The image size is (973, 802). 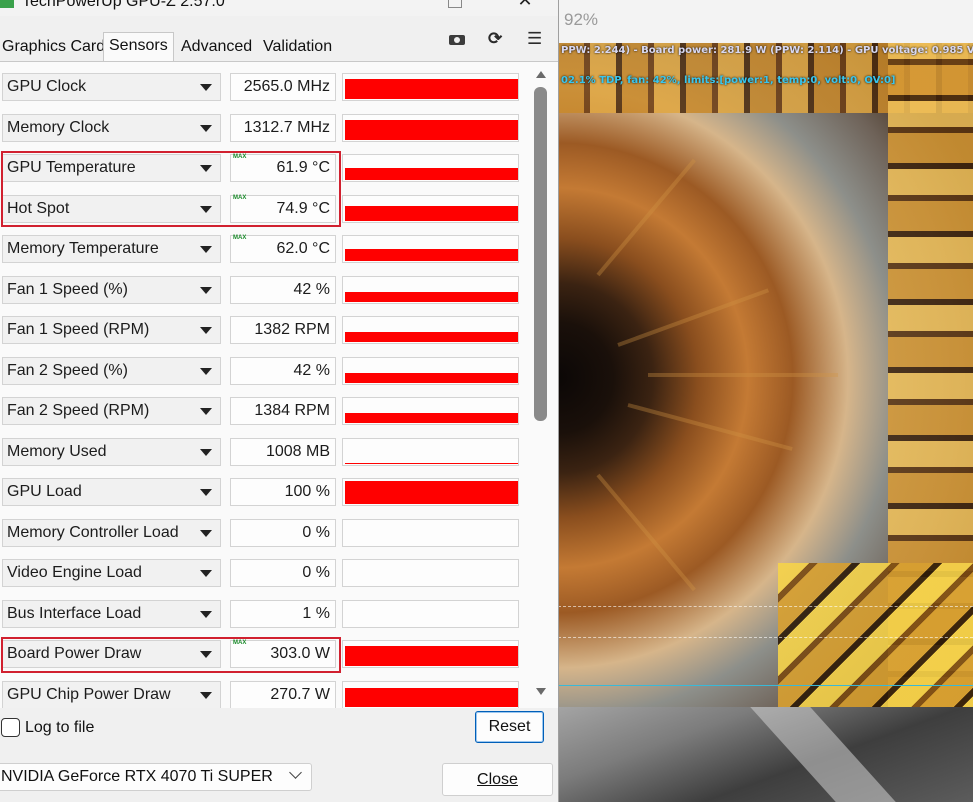 What do you see at coordinates (67, 289) in the screenshot?
I see `sensor-name-label: Fan 1 Speed (%)` at bounding box center [67, 289].